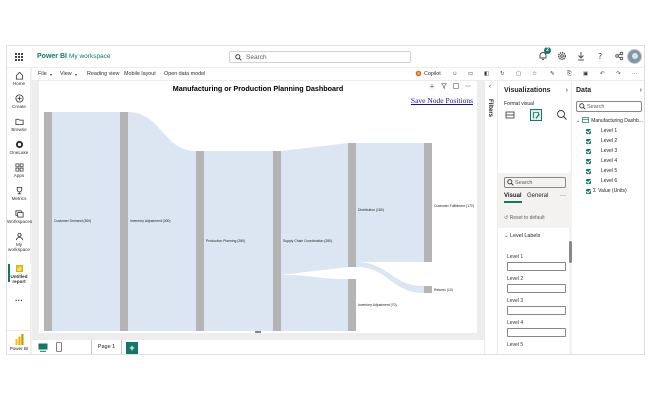  I want to click on field-row: Level 3, so click(601, 151).